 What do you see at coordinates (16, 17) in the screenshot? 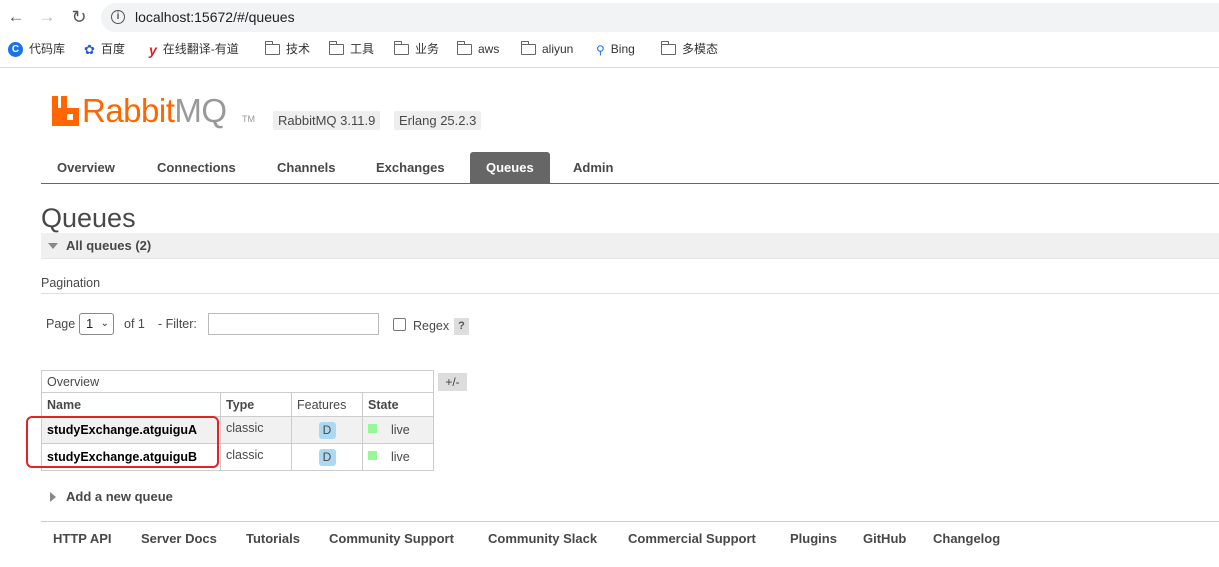
I see `back-icon: ←` at bounding box center [16, 17].